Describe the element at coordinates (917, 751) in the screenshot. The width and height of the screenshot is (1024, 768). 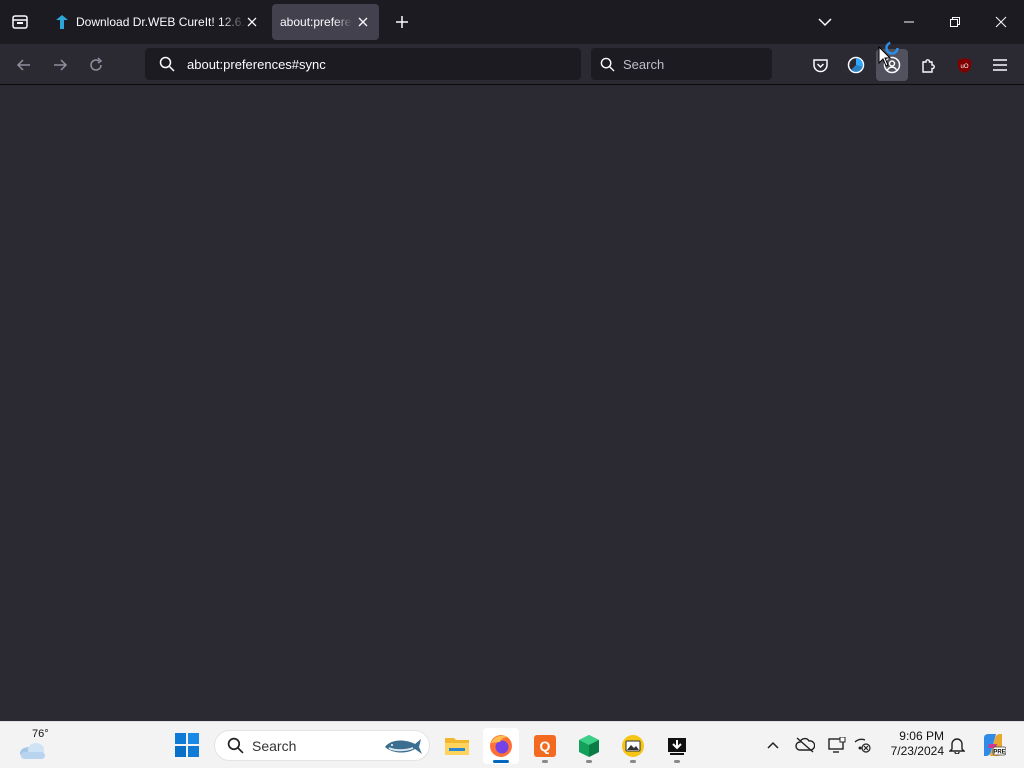
I see `clock-date: 7/23/2024` at that location.